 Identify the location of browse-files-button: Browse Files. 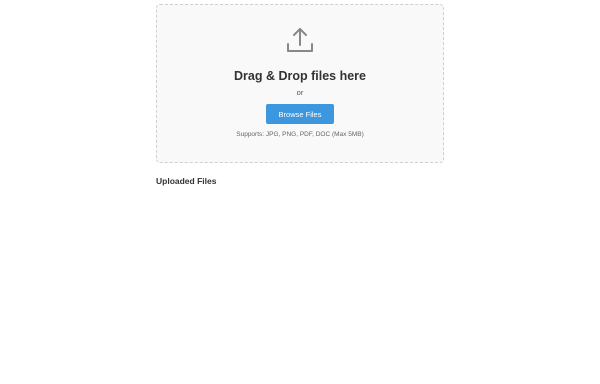
(300, 114).